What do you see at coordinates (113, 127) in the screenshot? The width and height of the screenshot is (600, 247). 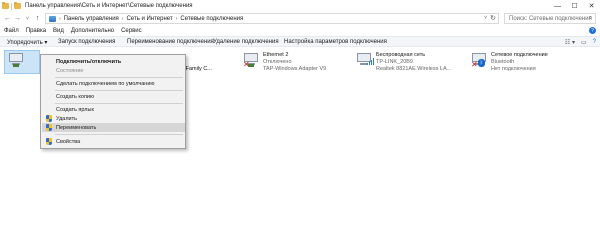 I see `menu-item-rename: Переименовать` at bounding box center [113, 127].